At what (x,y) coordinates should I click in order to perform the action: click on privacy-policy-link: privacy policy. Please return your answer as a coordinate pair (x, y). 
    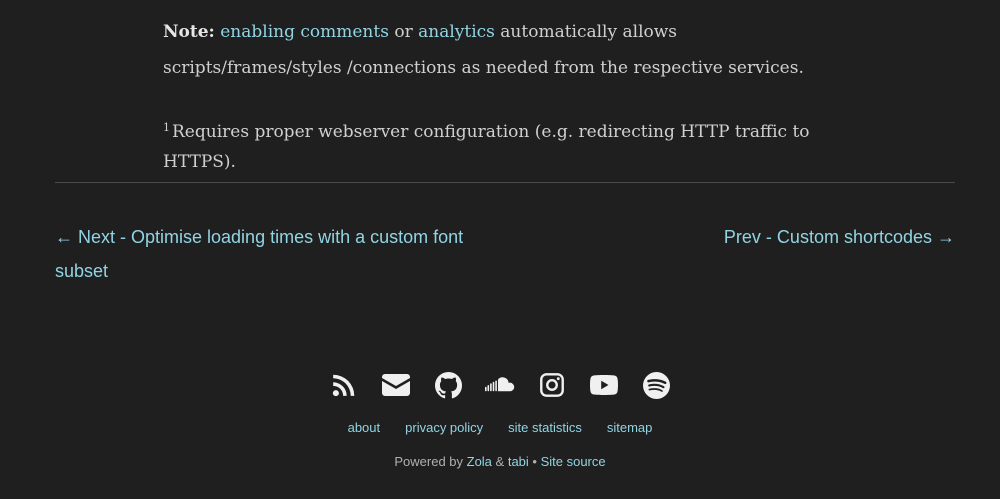
    Looking at the image, I should click on (444, 428).